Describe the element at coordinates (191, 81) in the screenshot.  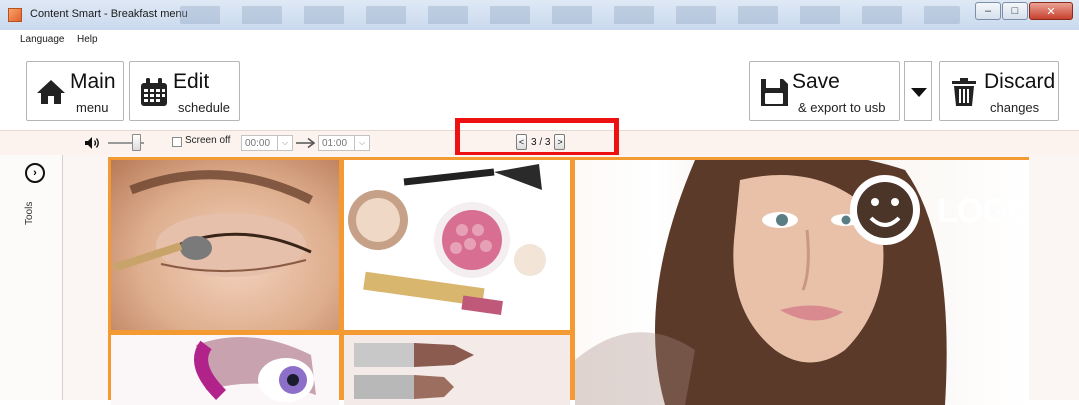
I see `edit-schedule-title: Edit` at that location.